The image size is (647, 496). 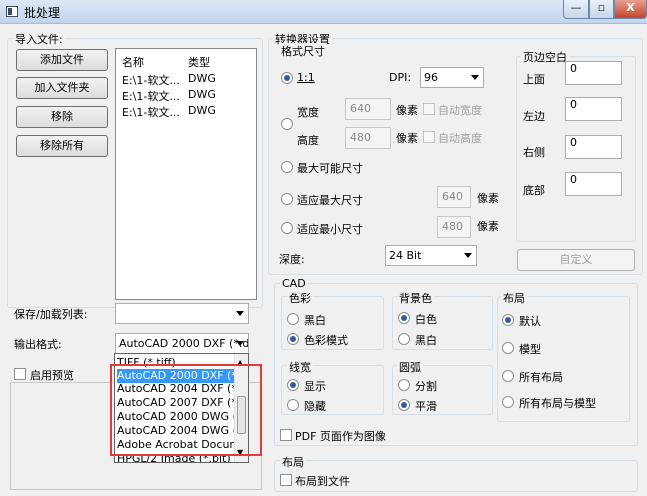 I want to click on max-possible-radio, so click(x=287, y=167).